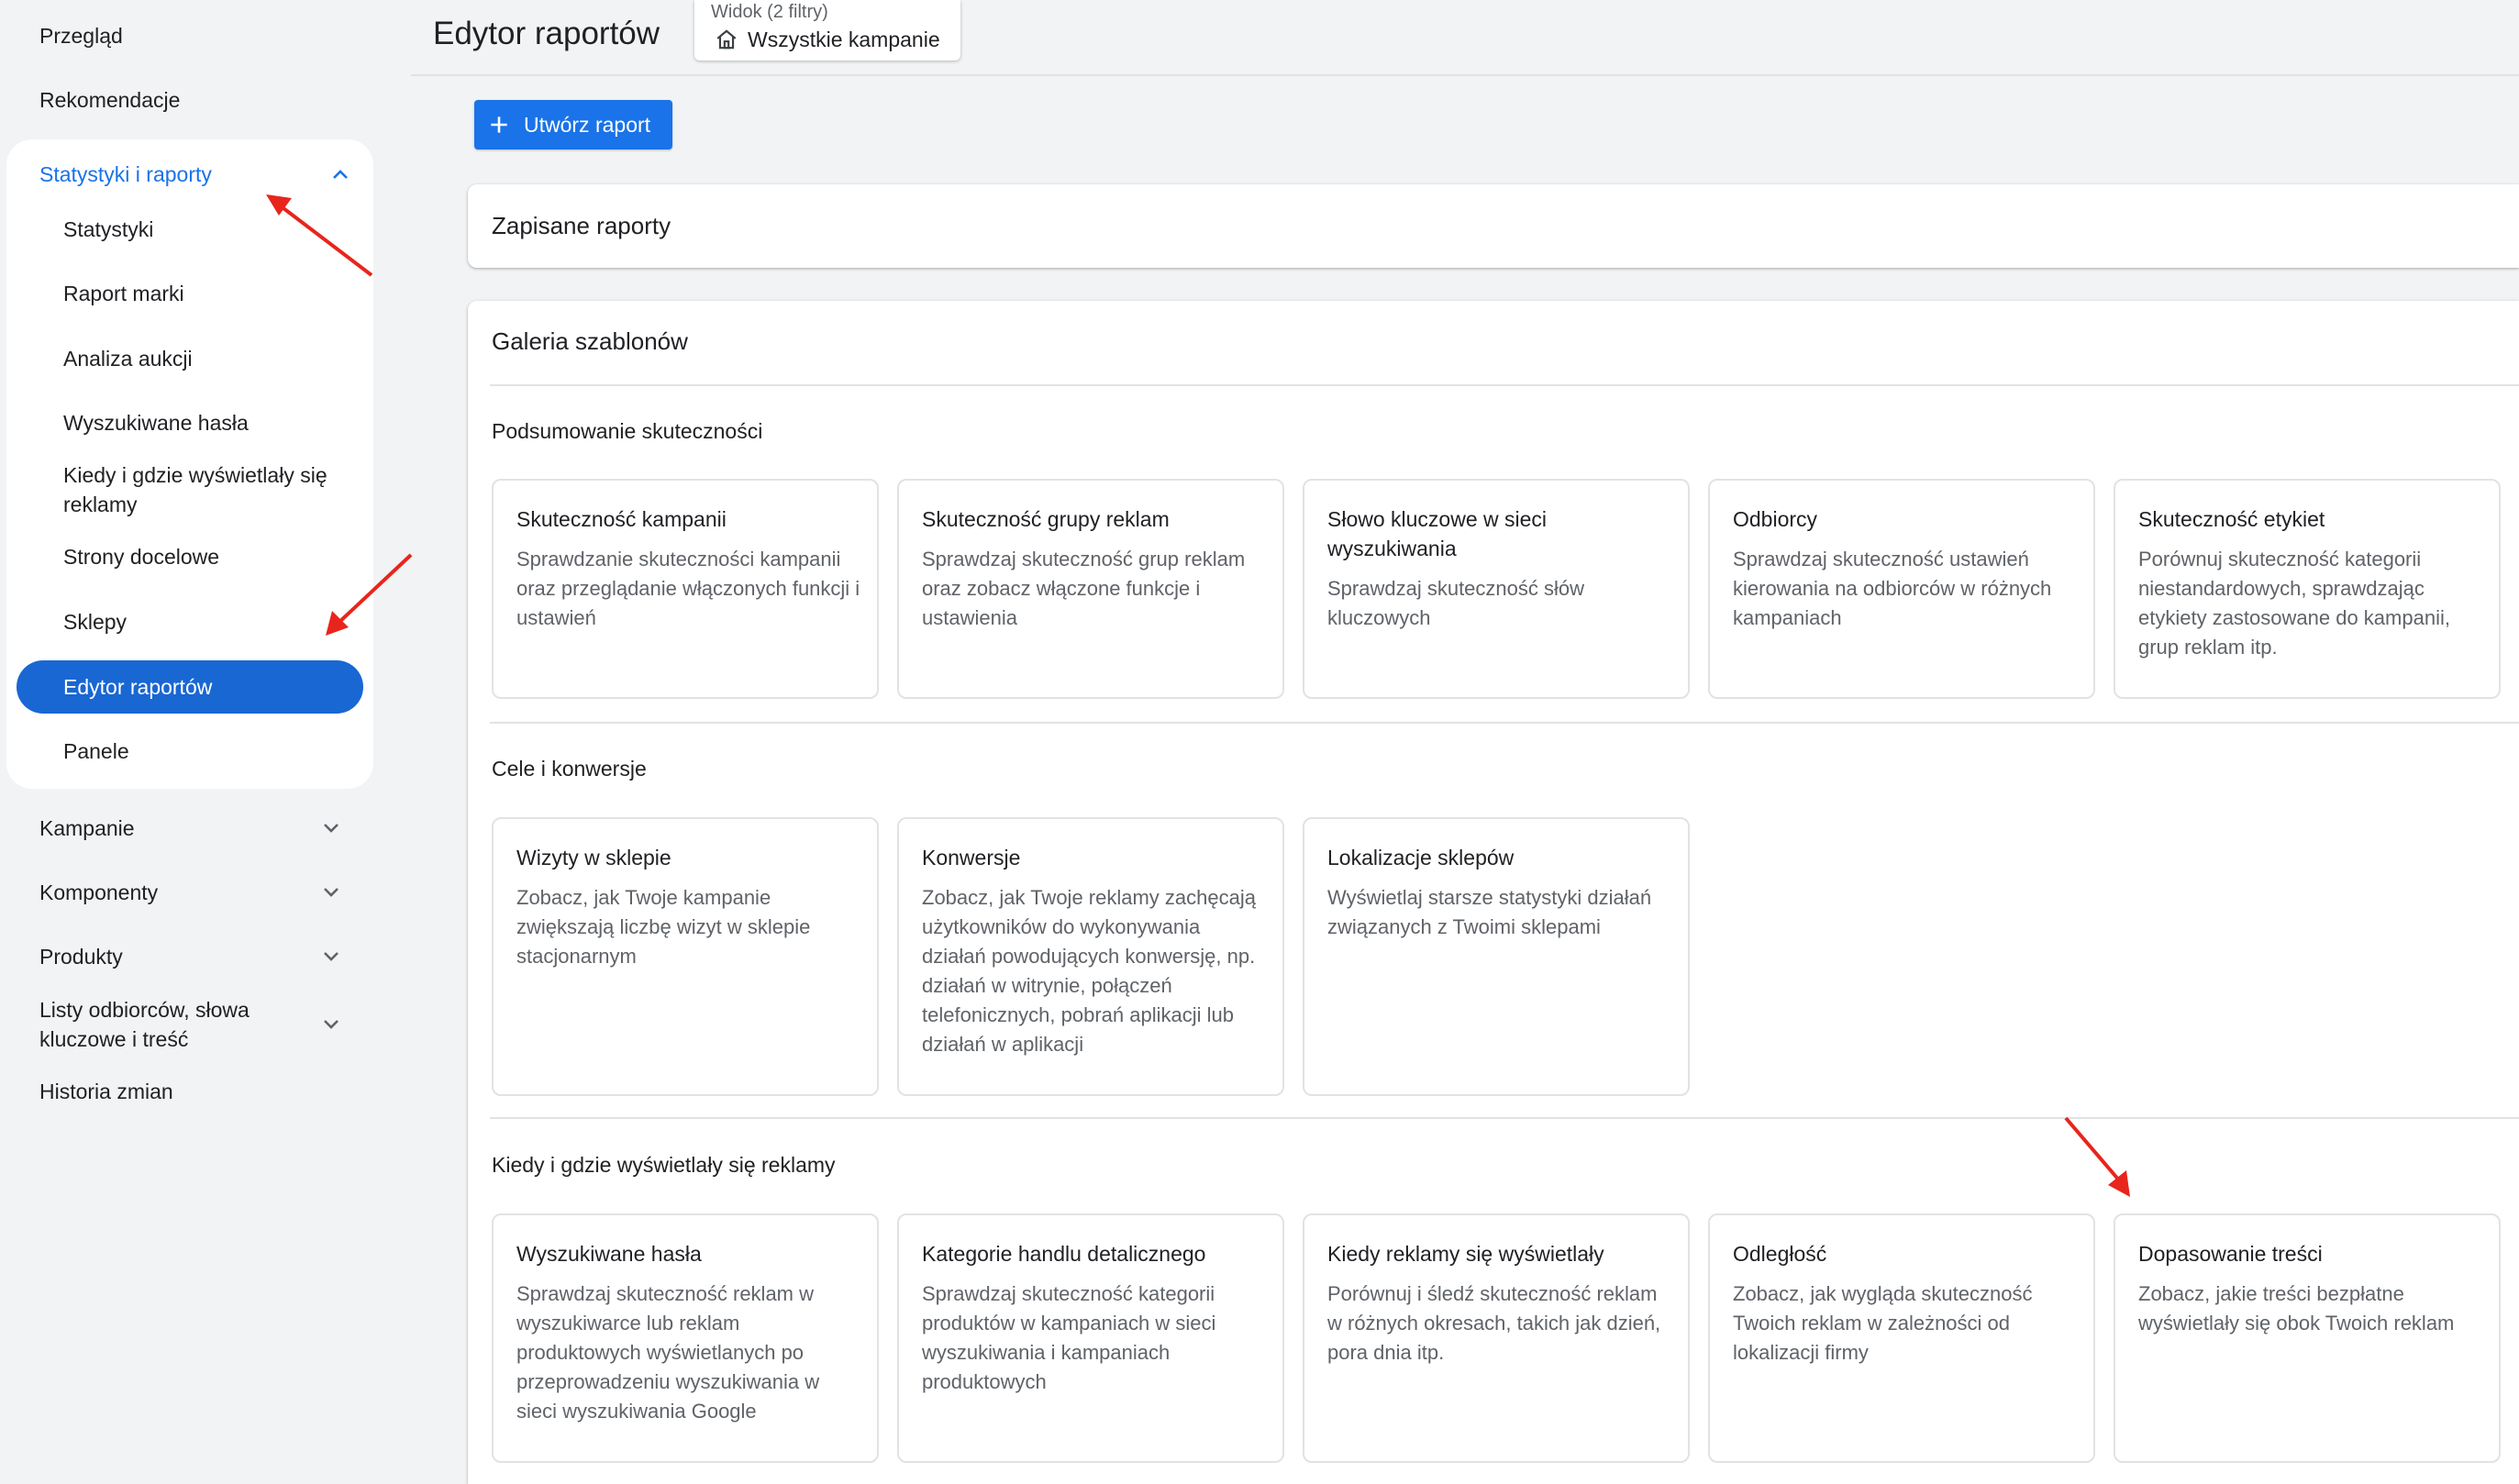  Describe the element at coordinates (190, 956) in the screenshot. I see `nav-item-produkty: Produkty` at that location.